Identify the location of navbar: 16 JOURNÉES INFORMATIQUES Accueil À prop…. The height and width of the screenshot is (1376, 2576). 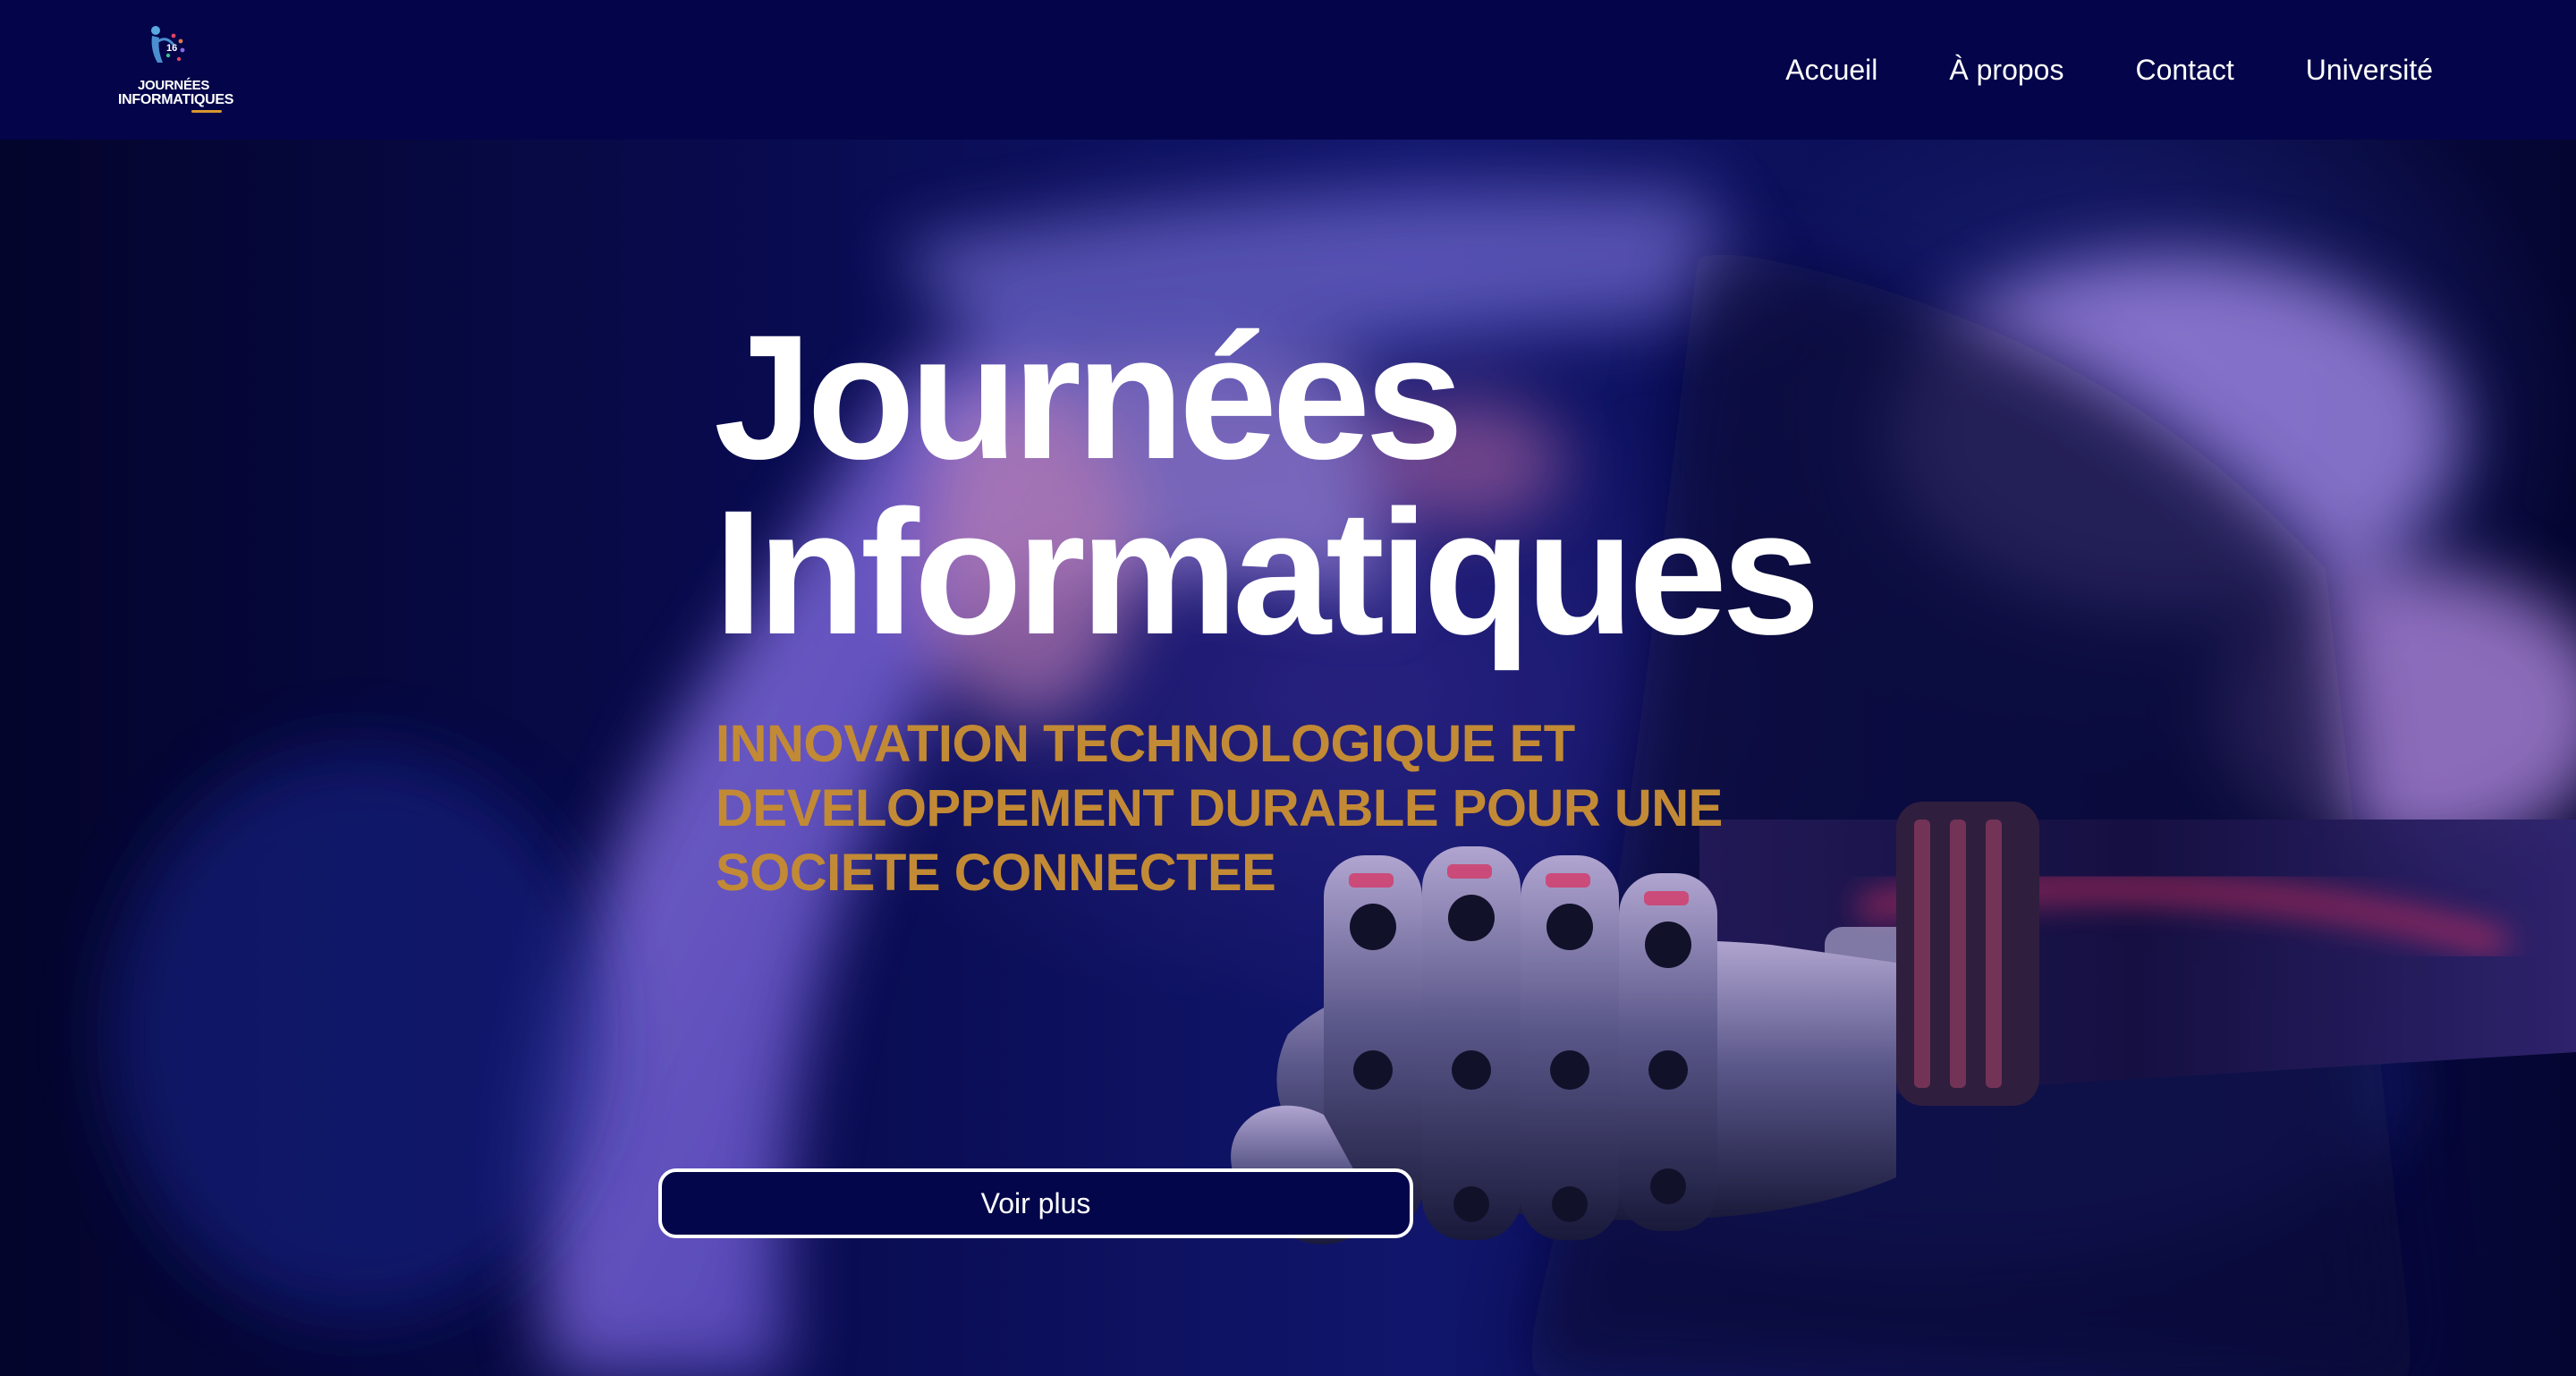
(1288, 70).